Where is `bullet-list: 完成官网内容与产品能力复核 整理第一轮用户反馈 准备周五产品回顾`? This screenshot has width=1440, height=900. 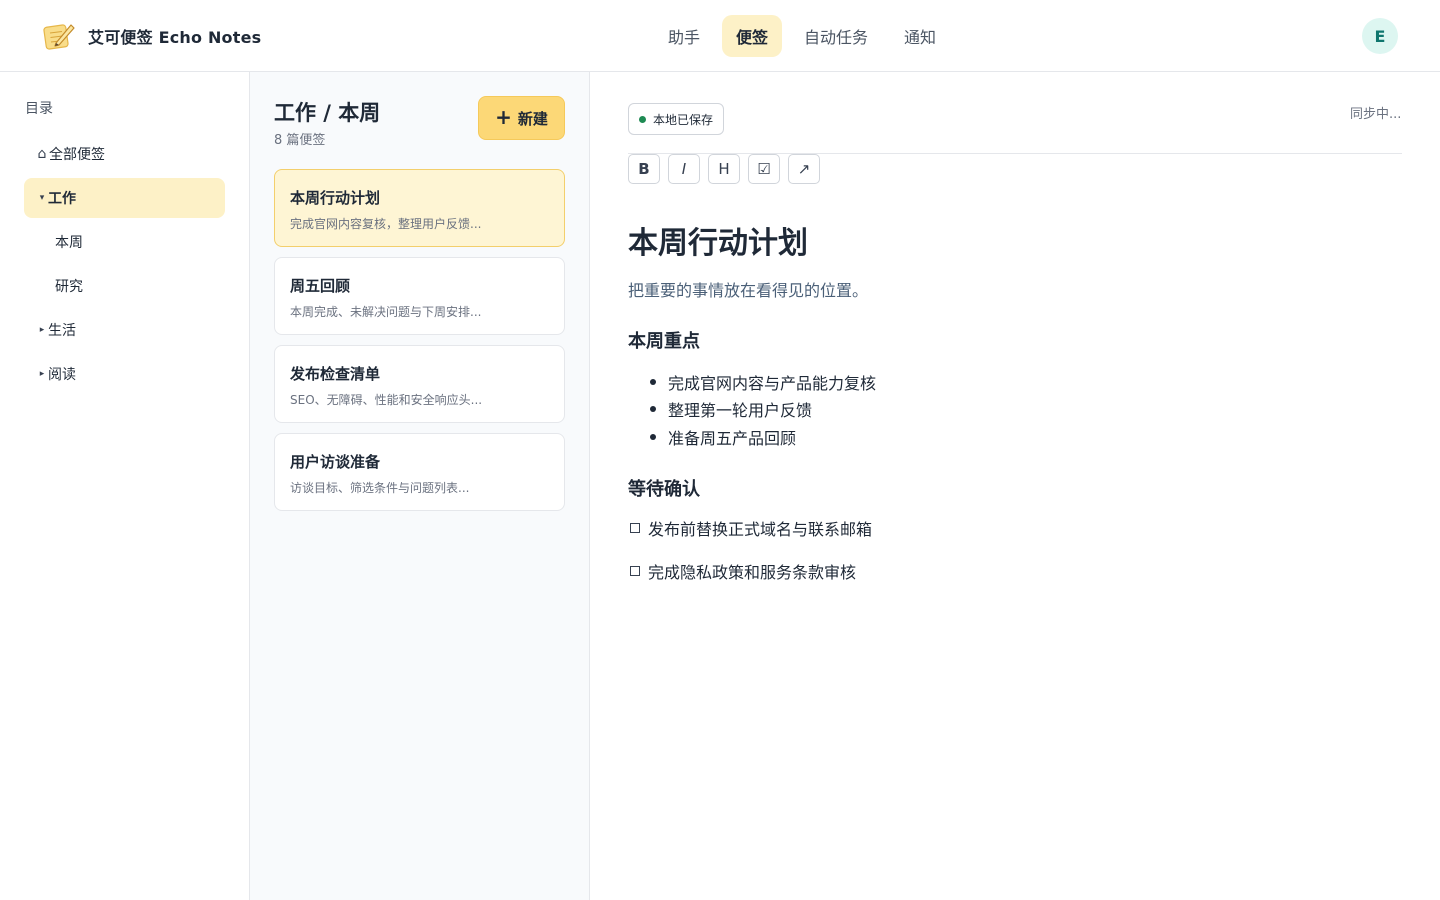 bullet-list: 完成官网内容与产品能力复核 整理第一轮用户反馈 准备周五产品回顾 is located at coordinates (752, 409).